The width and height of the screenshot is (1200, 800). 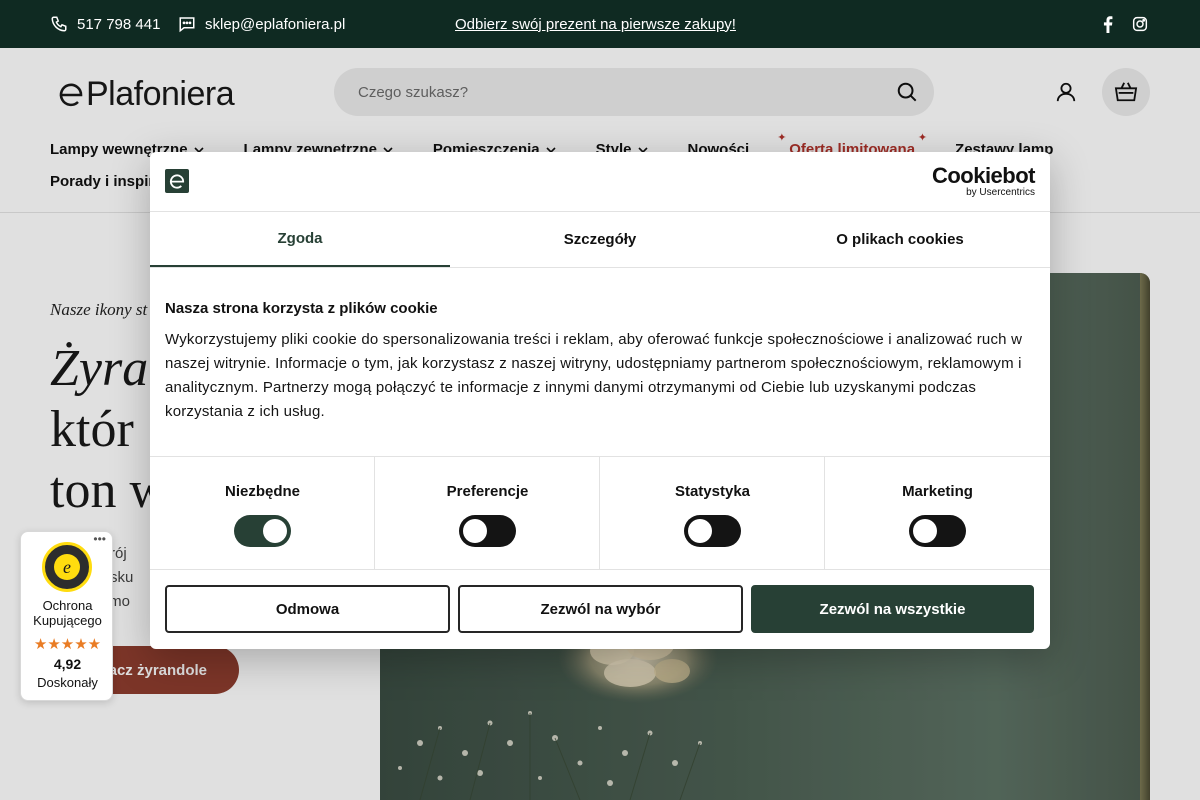 I want to click on rating-stars: ★★★★★, so click(x=67, y=644).